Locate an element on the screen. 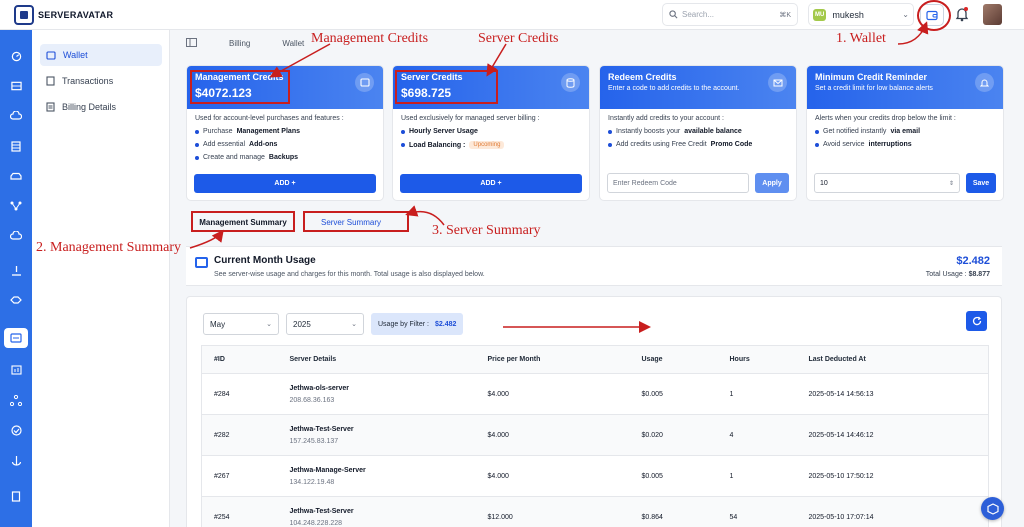  notifications-button is located at coordinates (963, 15).